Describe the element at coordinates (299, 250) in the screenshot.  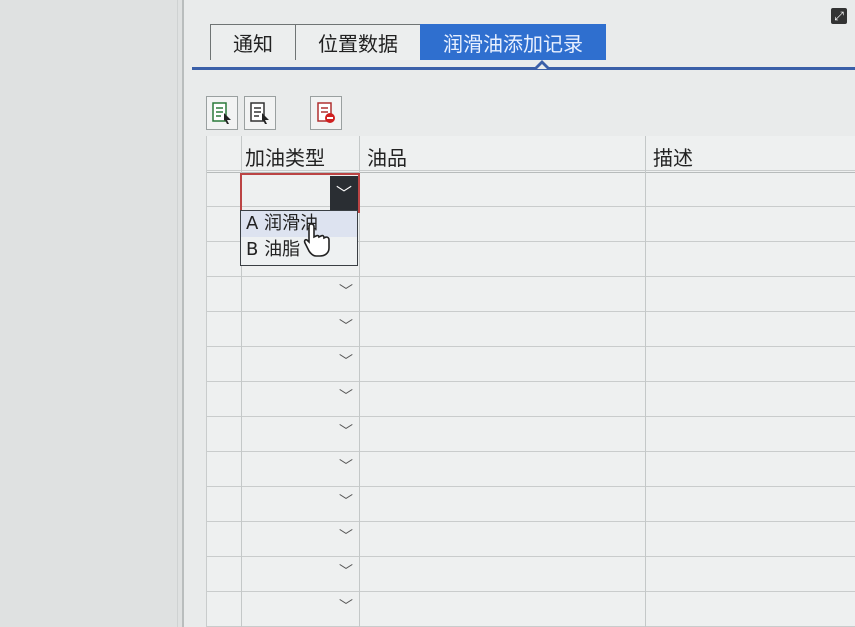
I see `dropdown-option-grease: B 油脂` at that location.